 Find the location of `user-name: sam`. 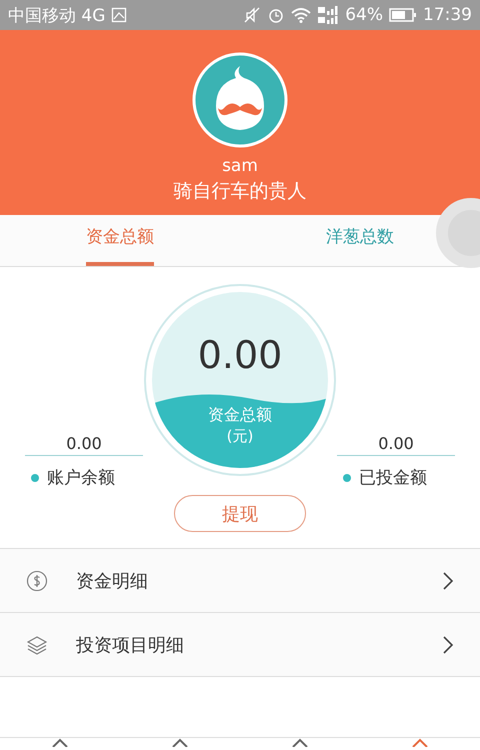

user-name: sam is located at coordinates (240, 166).